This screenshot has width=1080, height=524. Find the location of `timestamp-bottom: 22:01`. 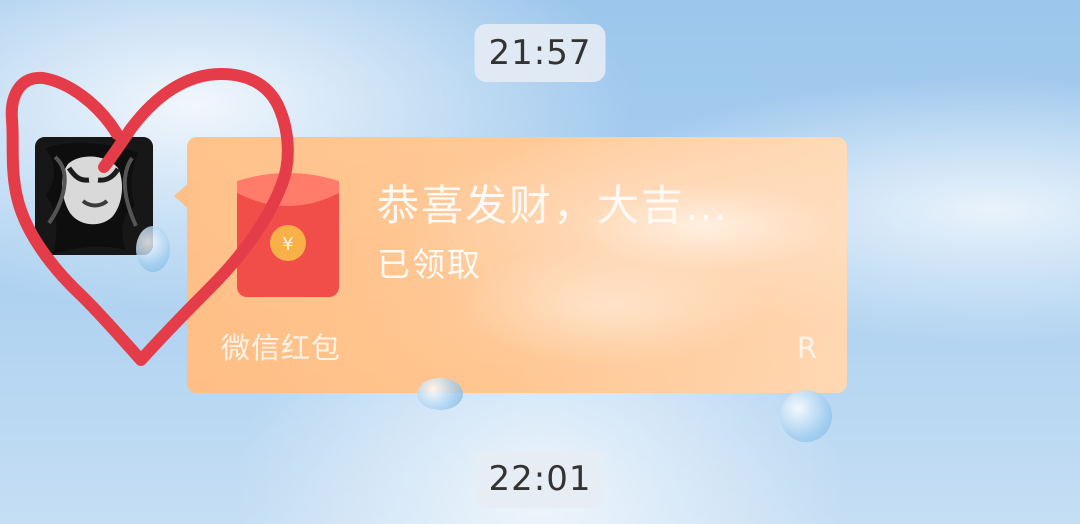

timestamp-bottom: 22:01 is located at coordinates (540, 479).